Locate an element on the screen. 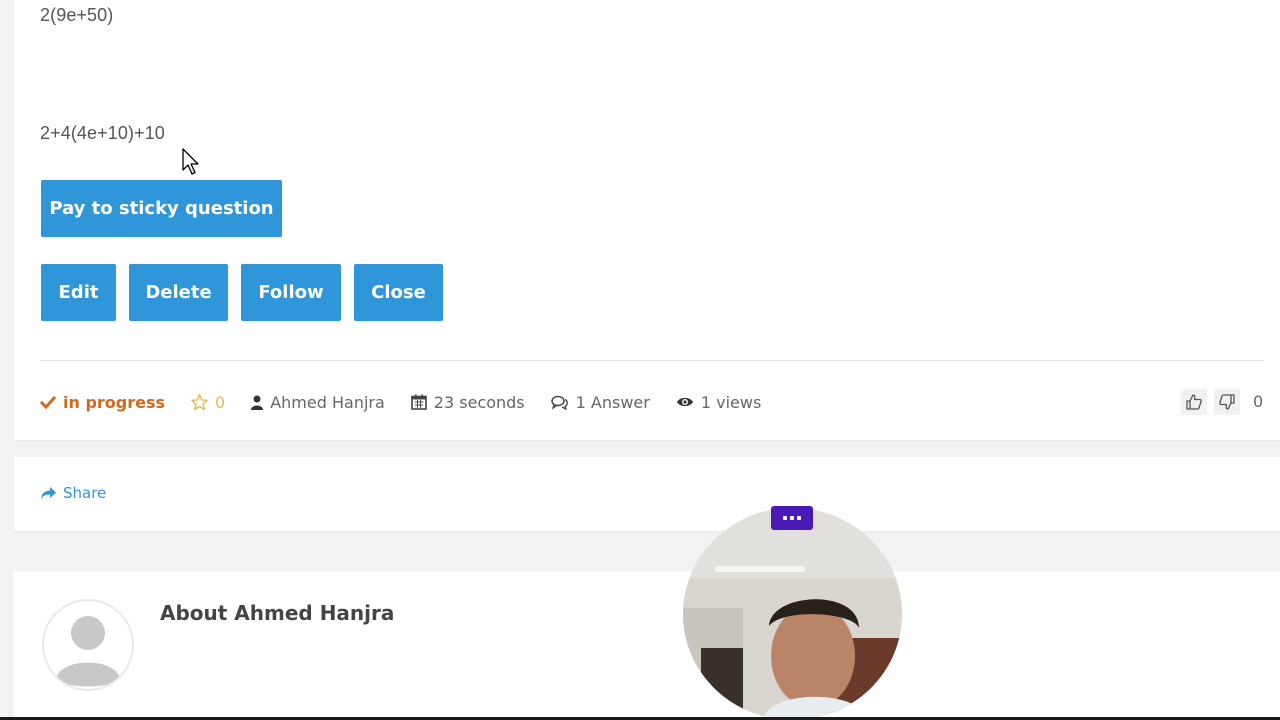 The width and height of the screenshot is (1280, 720). thumbs-up-icon is located at coordinates (1194, 402).